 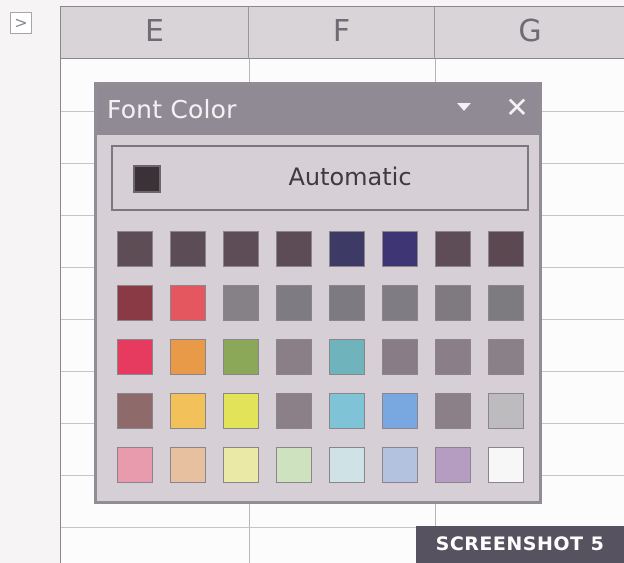 What do you see at coordinates (241, 249) in the screenshot?
I see `color-swatch-r1-c3` at bounding box center [241, 249].